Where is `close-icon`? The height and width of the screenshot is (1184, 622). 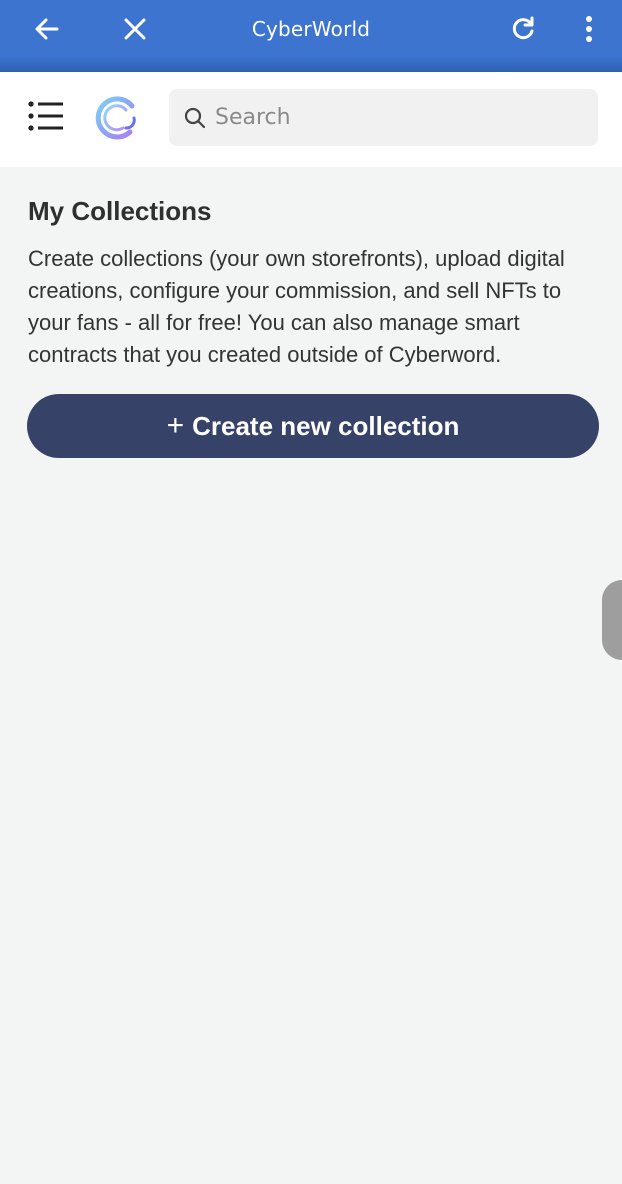 close-icon is located at coordinates (135, 28).